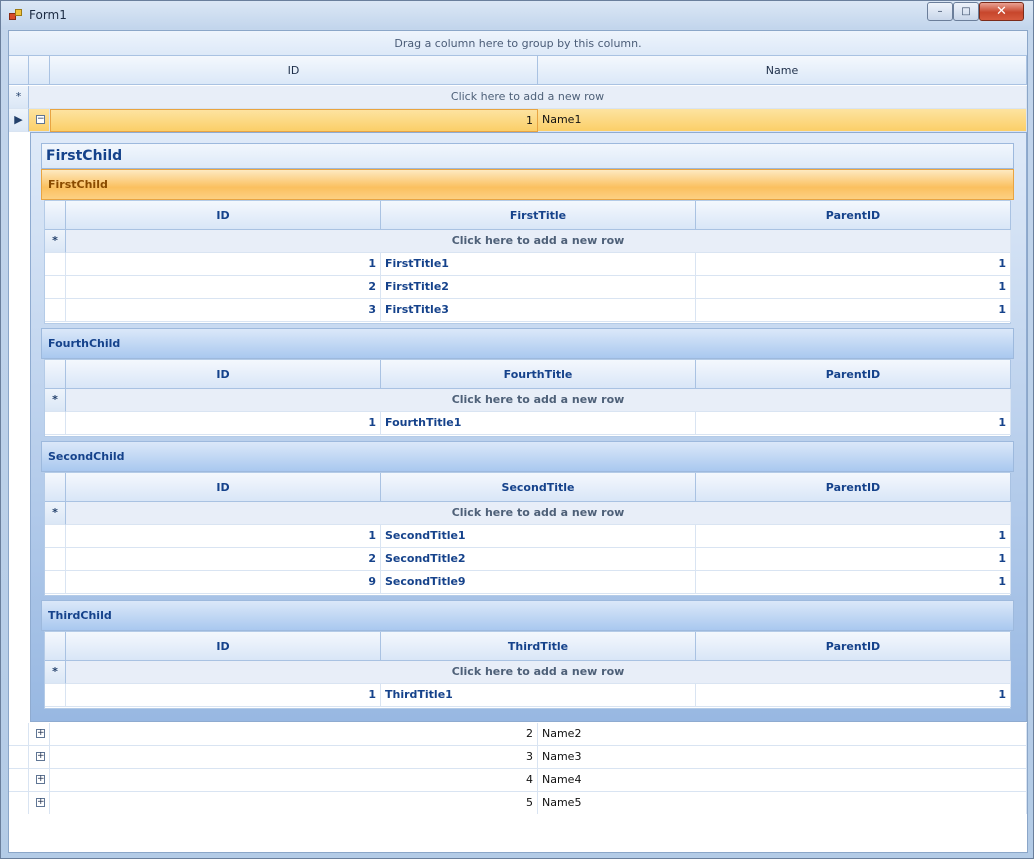  I want to click on band-tab-thirdchild: ThirdChild, so click(527, 615).